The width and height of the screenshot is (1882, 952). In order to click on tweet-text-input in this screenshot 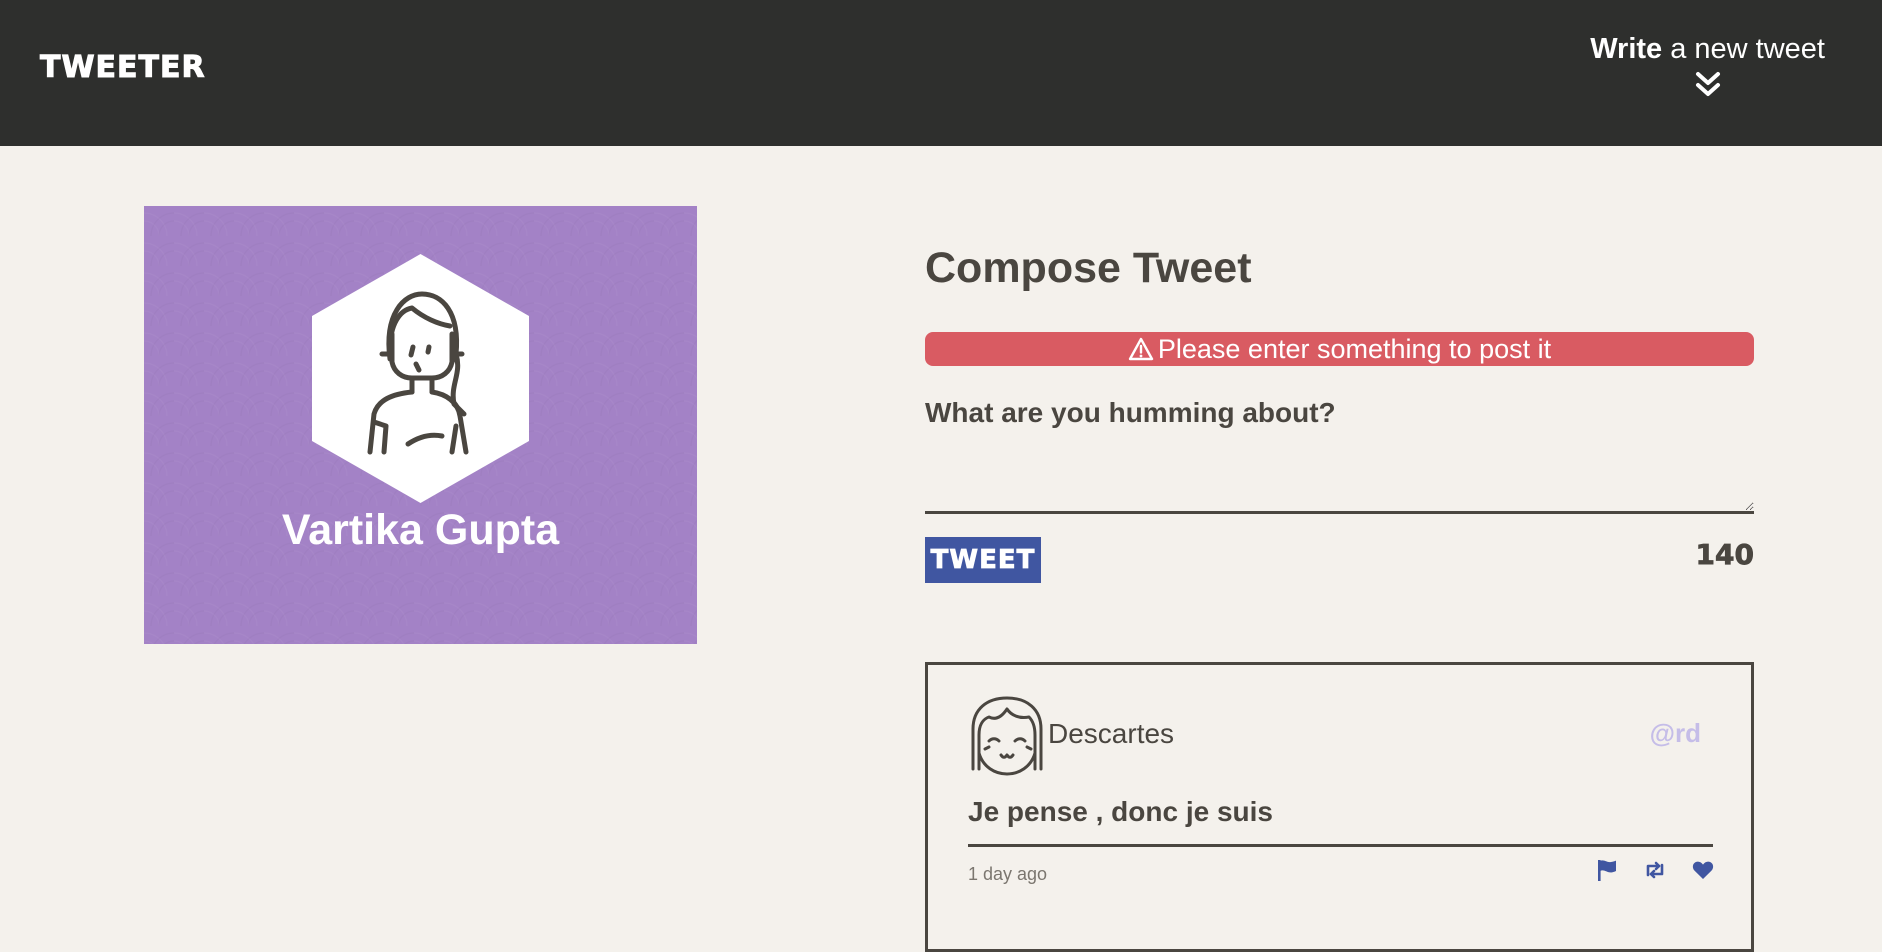, I will do `click(1339, 477)`.